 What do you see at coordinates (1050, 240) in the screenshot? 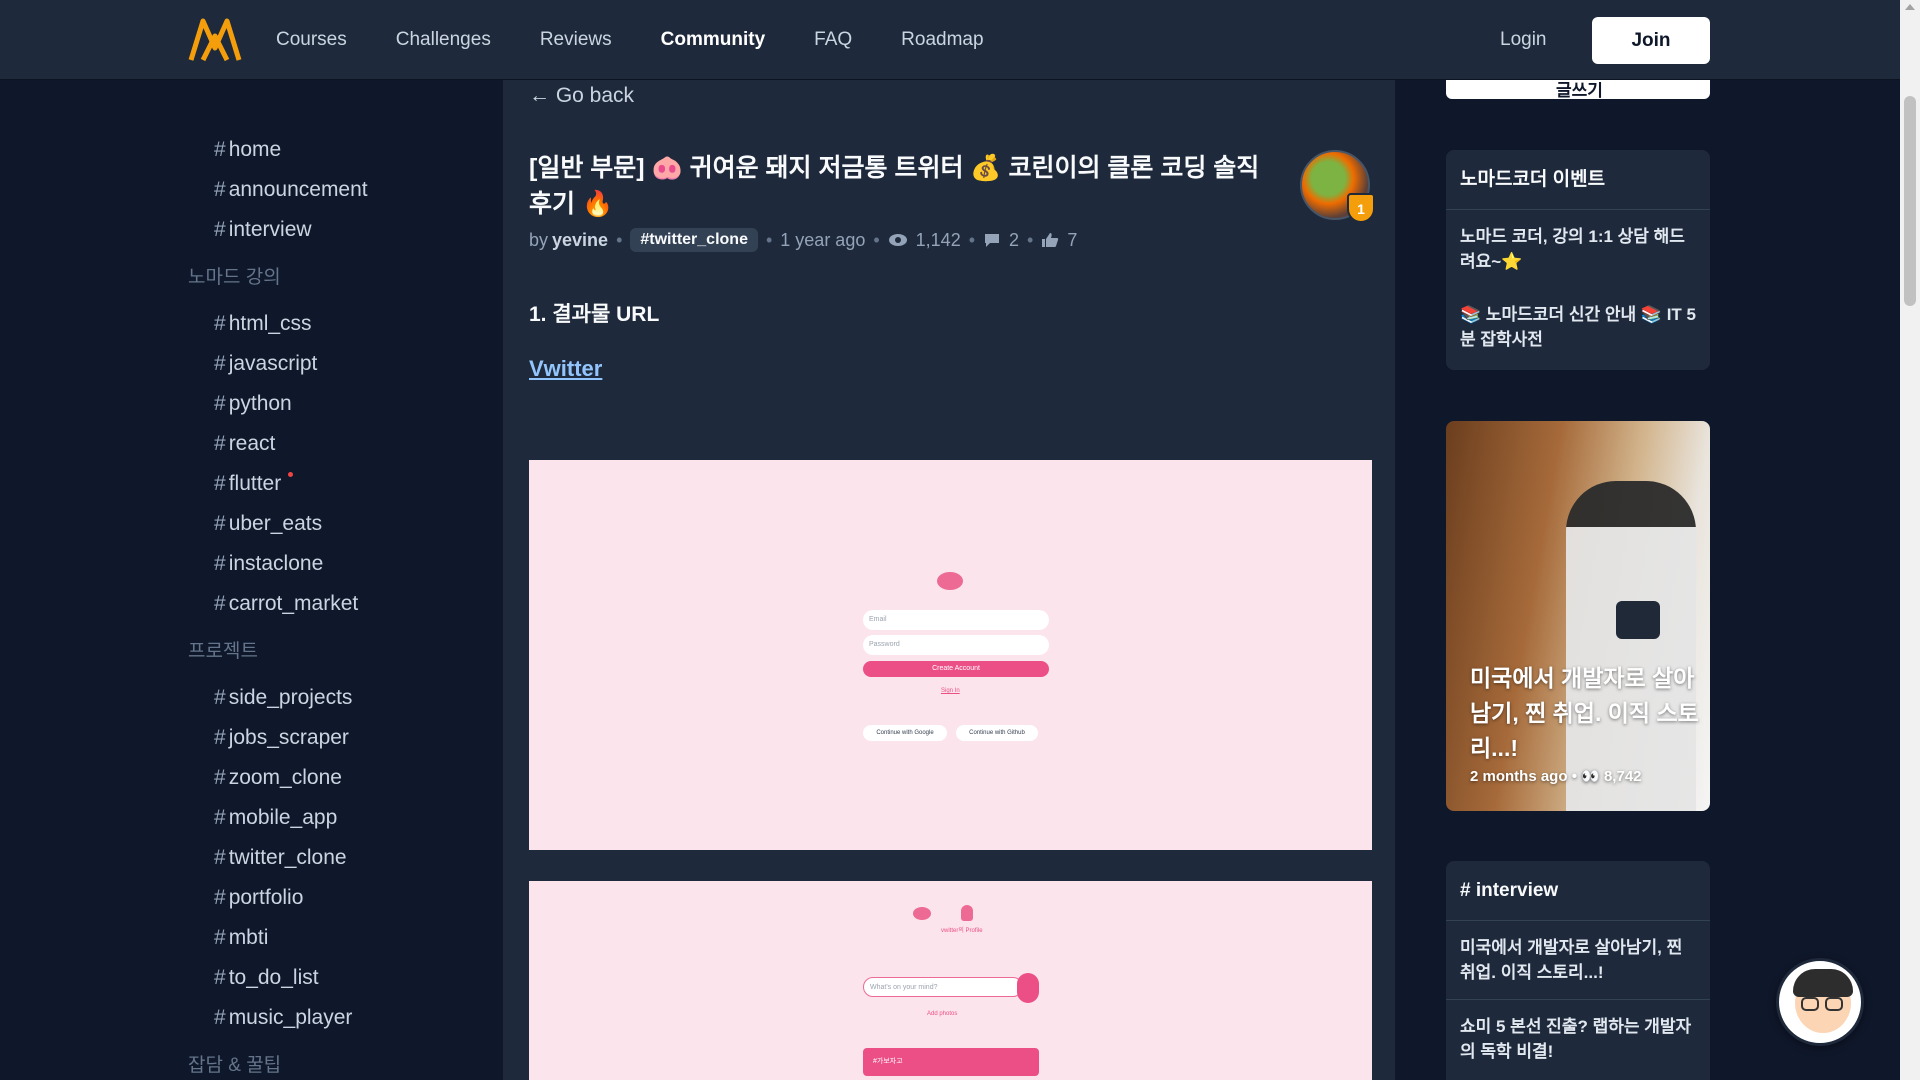
I see `thumbs-up-icon` at bounding box center [1050, 240].